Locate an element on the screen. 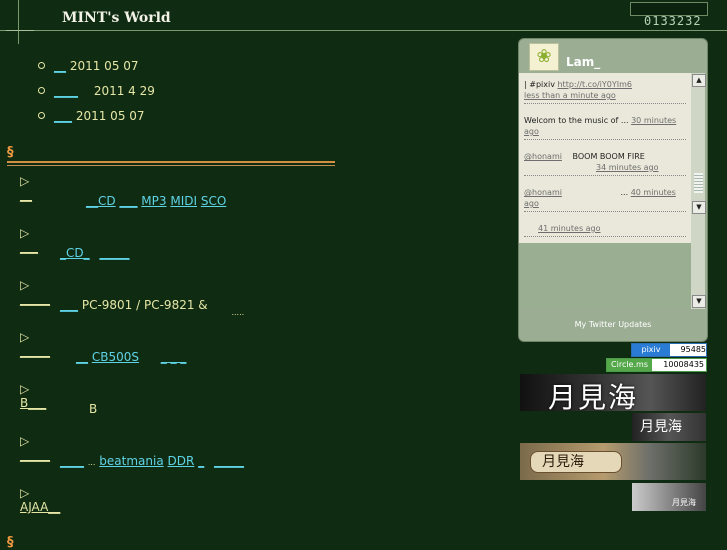 This screenshot has width=727, height=550. submenu-link: _ _ _ is located at coordinates (174, 357).